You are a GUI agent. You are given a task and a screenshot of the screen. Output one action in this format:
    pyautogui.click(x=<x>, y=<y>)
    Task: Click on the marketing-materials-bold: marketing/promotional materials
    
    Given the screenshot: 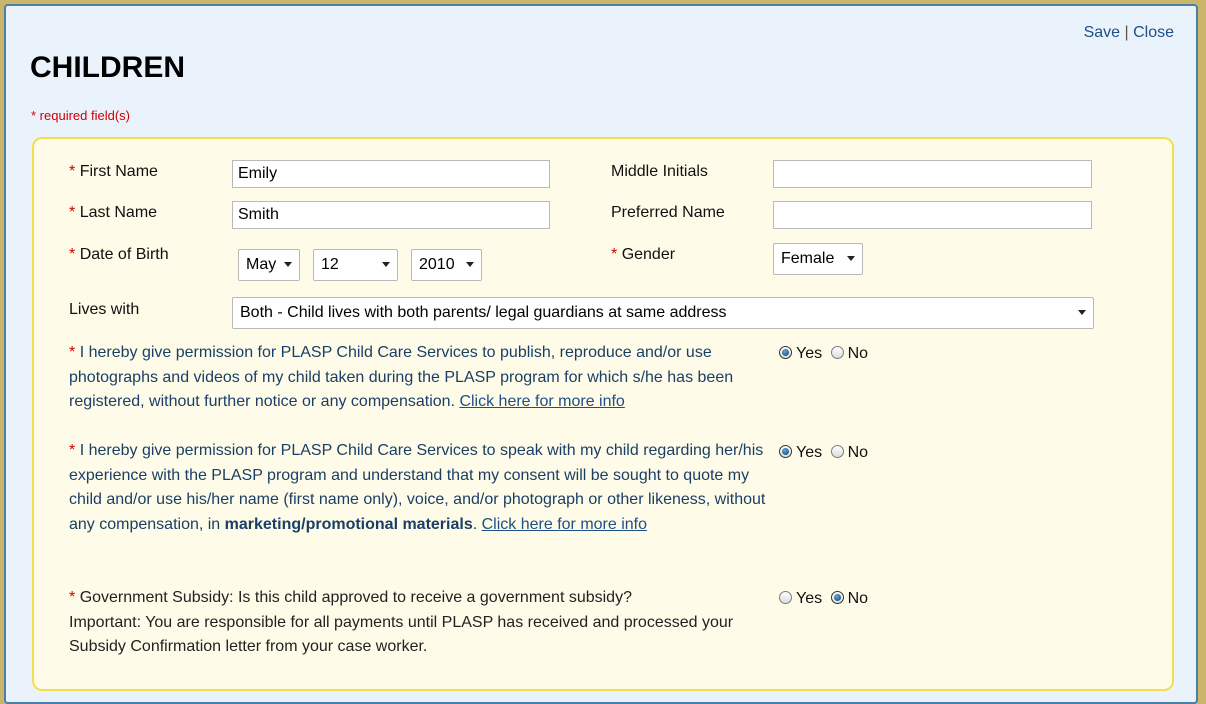 What is the action you would take?
    pyautogui.click(x=348, y=524)
    